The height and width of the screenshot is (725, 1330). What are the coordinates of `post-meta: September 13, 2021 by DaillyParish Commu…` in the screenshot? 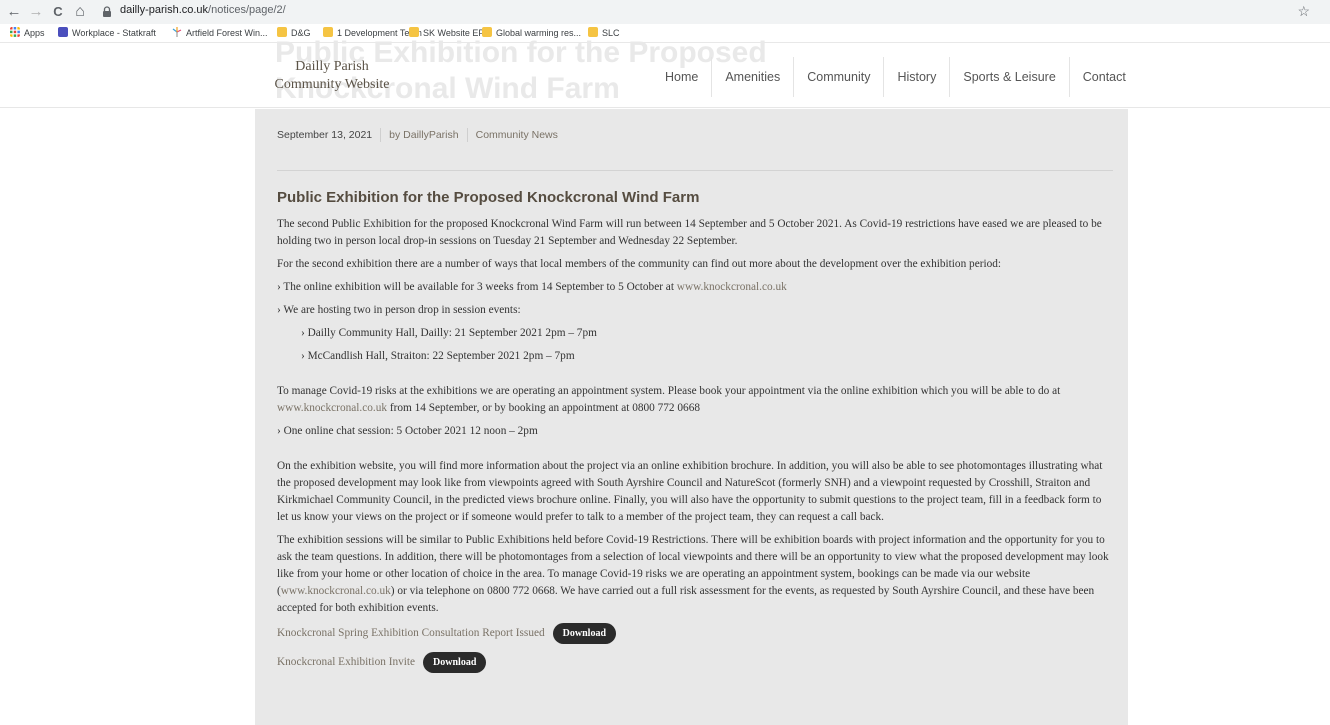 It's located at (421, 135).